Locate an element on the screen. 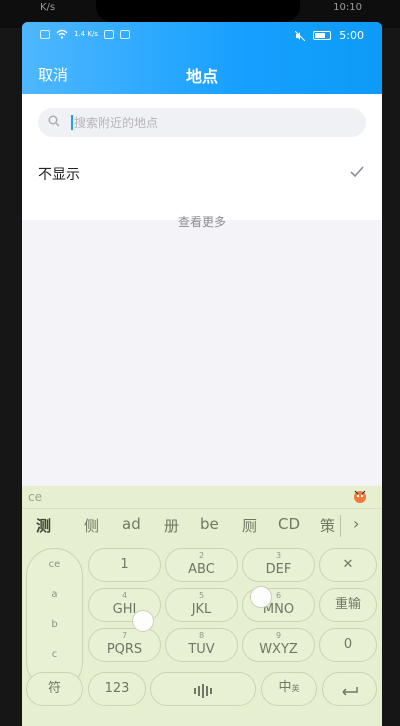  app-header: 1.4 K/s 5:00 取消 地点 is located at coordinates (202, 58).